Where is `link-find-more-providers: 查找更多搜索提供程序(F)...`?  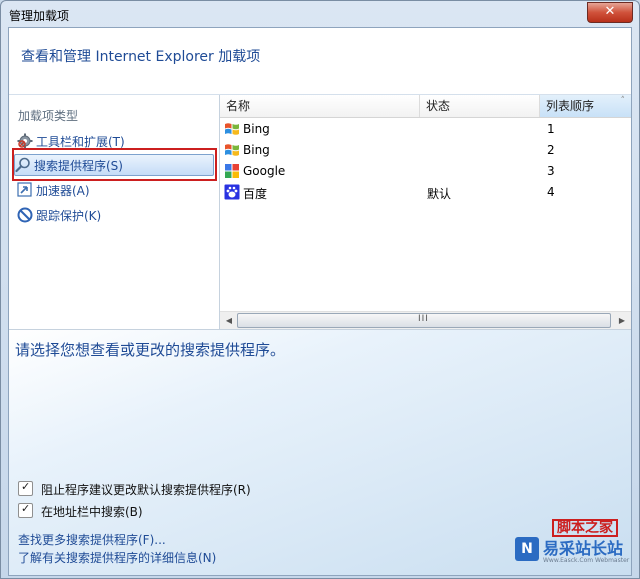 link-find-more-providers: 查找更多搜索提供程序(F)... is located at coordinates (92, 539).